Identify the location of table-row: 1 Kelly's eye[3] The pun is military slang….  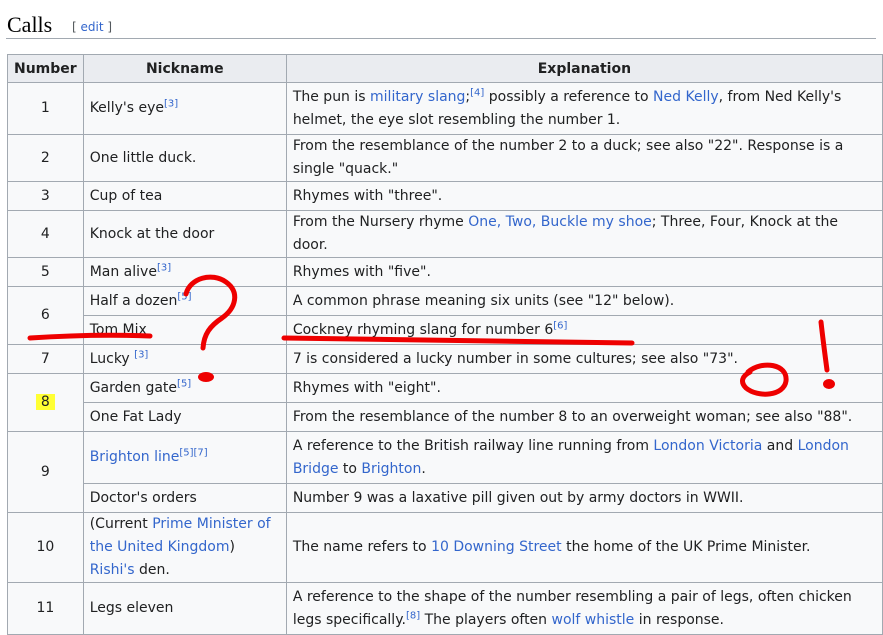
(445, 108).